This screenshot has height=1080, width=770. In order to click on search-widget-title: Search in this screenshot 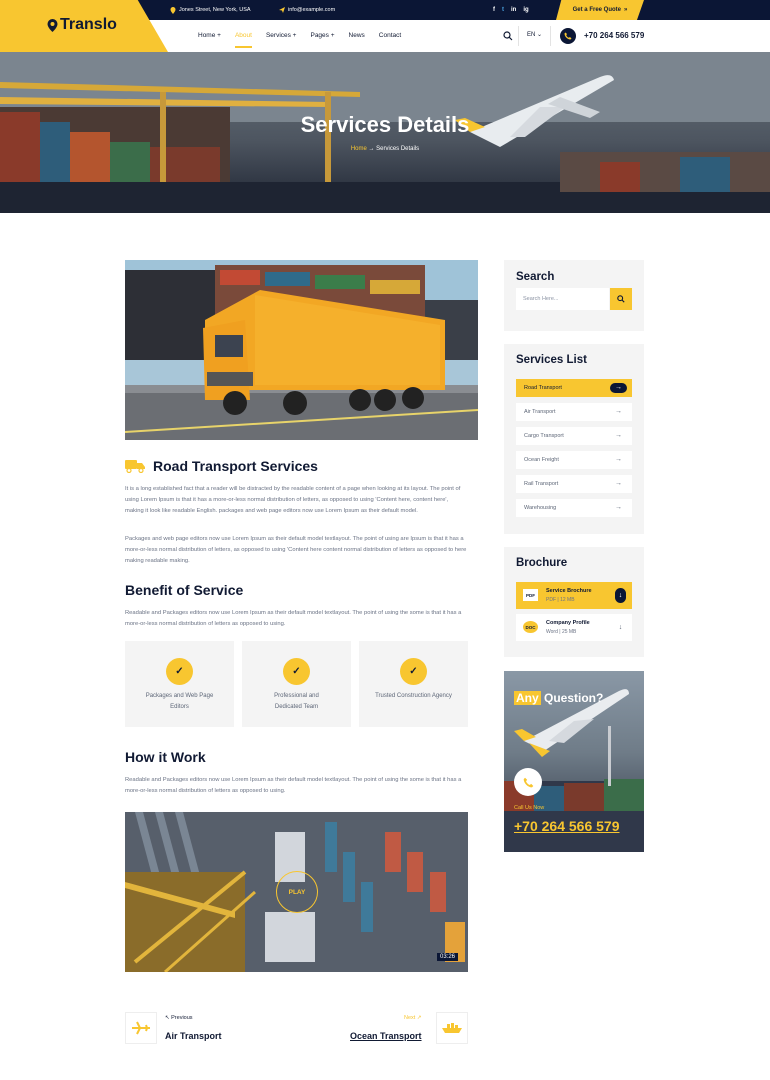, I will do `click(535, 277)`.